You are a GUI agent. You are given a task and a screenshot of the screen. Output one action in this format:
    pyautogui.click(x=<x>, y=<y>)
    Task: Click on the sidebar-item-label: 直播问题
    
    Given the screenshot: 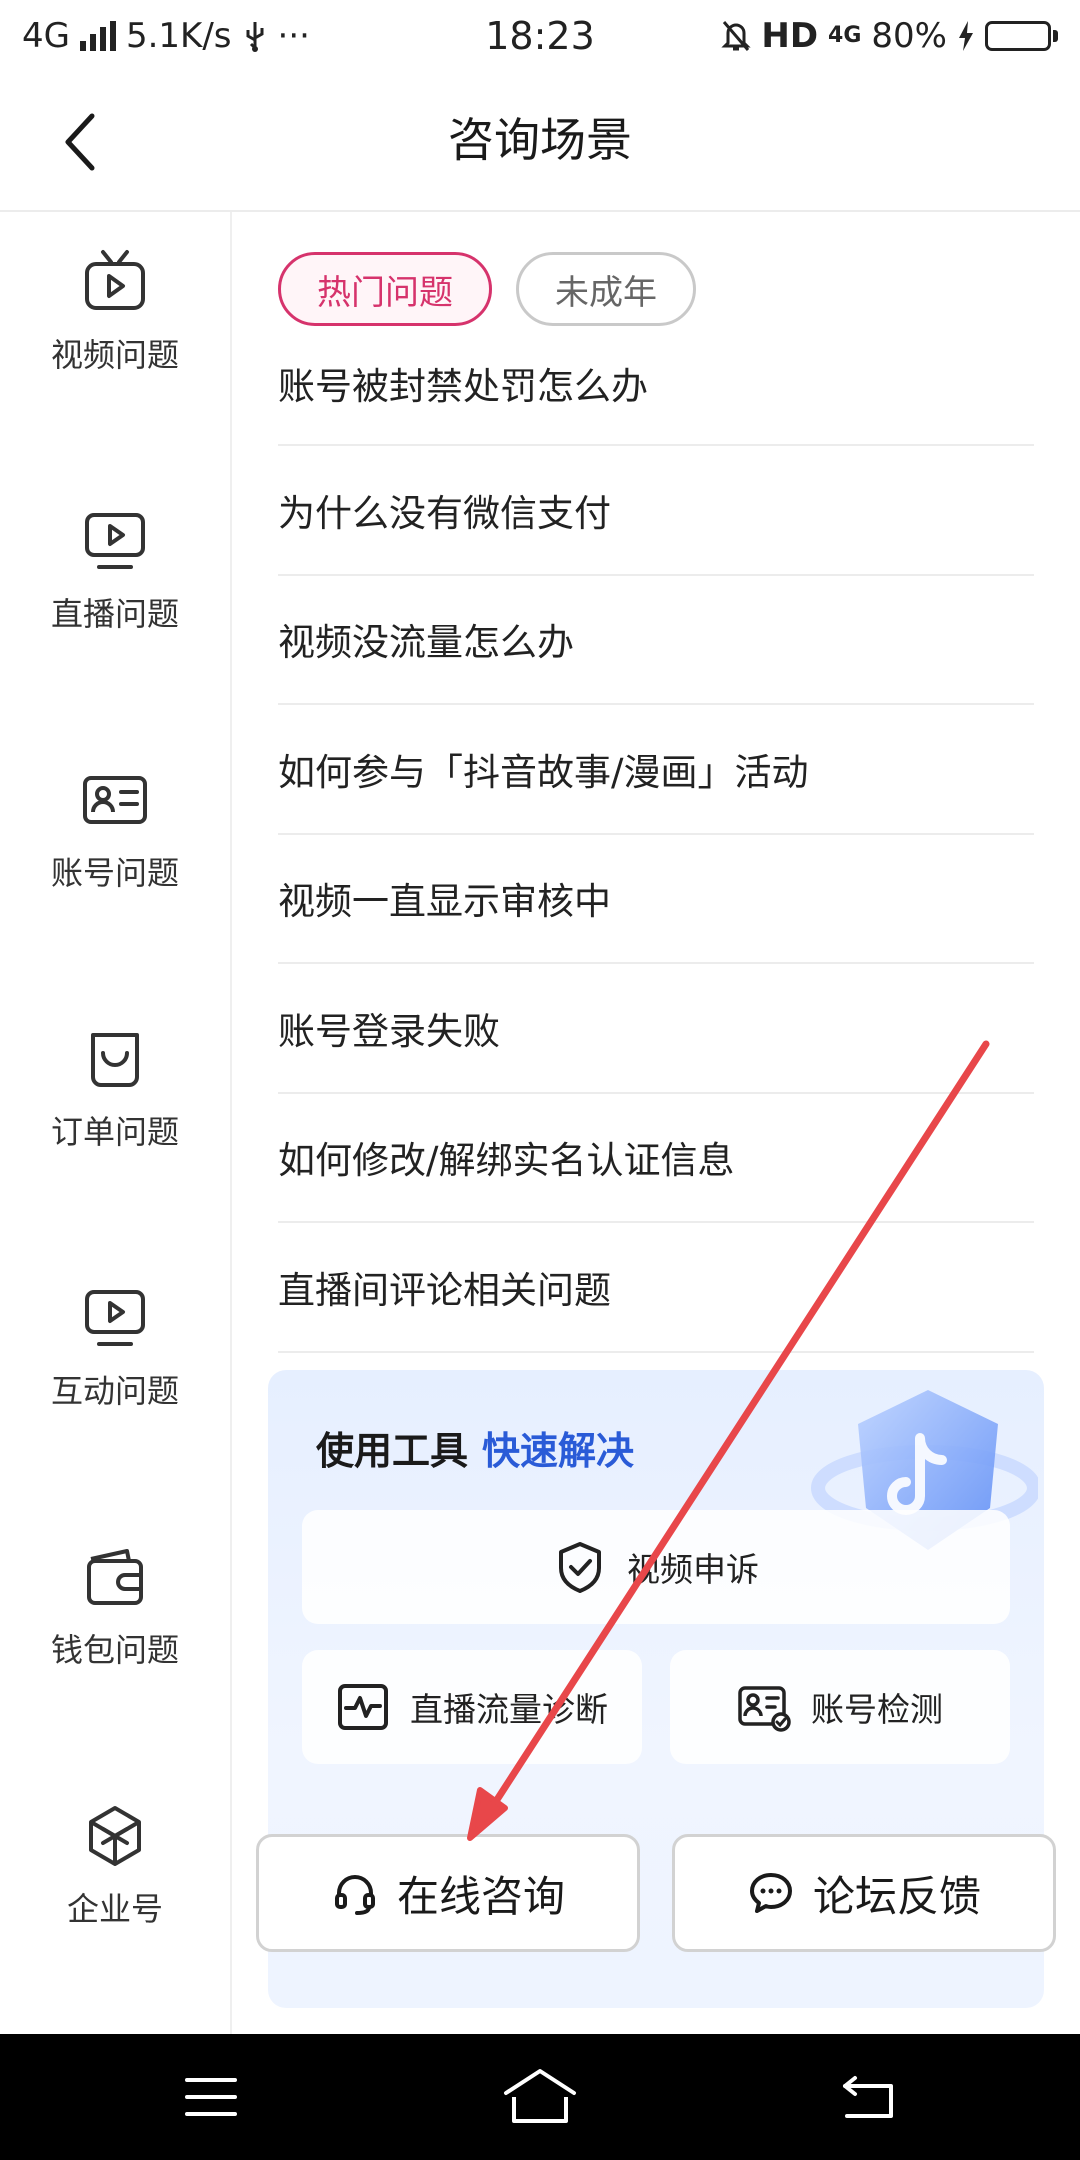 What is the action you would take?
    pyautogui.click(x=114, y=614)
    